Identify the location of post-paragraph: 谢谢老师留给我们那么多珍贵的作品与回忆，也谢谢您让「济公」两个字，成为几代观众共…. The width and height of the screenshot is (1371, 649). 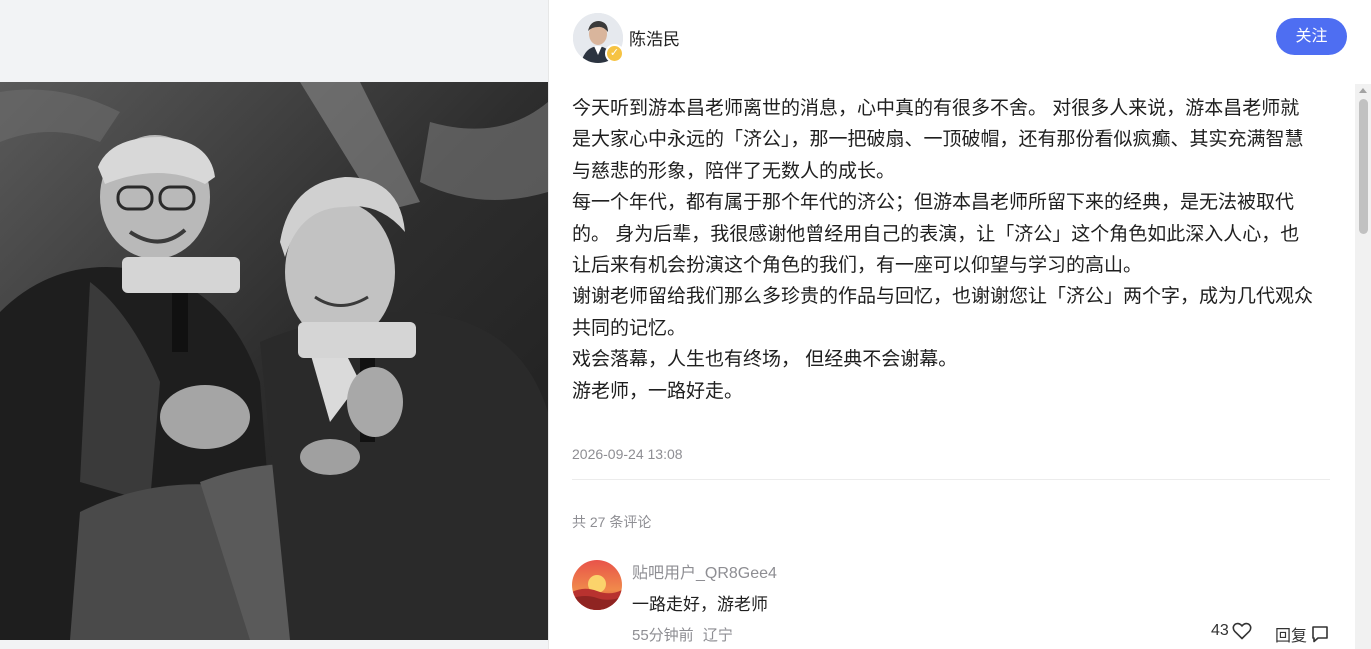
(943, 312).